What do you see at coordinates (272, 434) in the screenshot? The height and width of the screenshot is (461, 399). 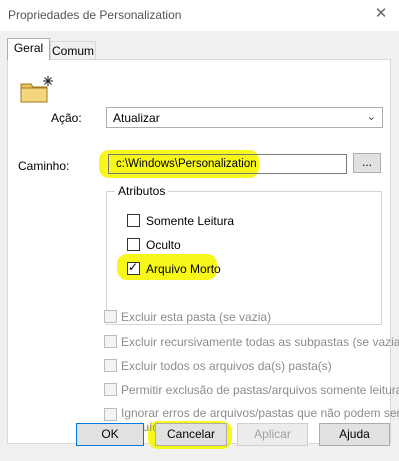 I see `apply-button: Aplicar` at bounding box center [272, 434].